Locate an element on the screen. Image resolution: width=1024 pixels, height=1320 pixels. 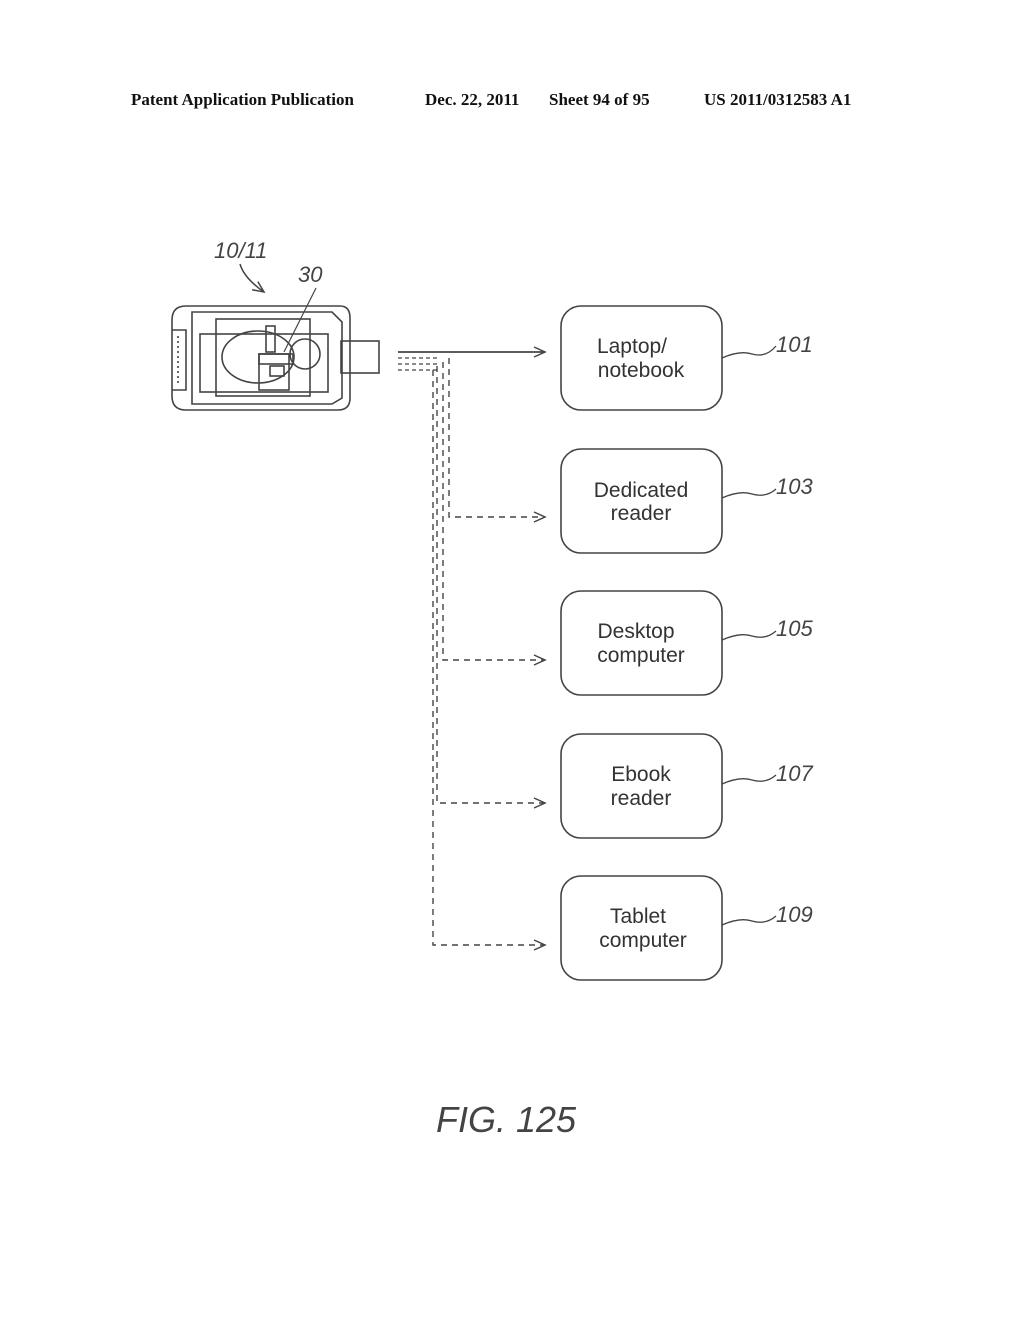
target-label-line2: notebook is located at coordinates (641, 370).